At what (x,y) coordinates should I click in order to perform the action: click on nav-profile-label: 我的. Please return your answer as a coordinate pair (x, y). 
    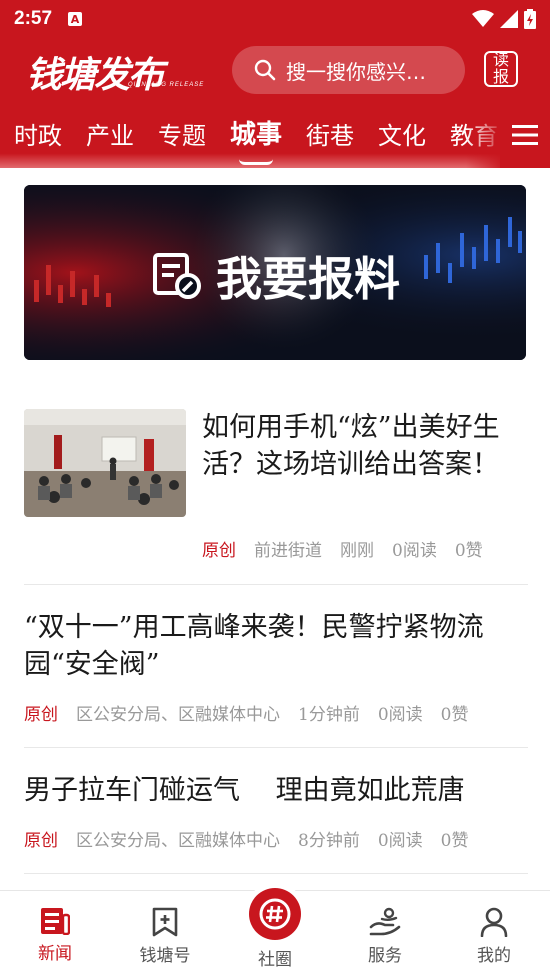
    Looking at the image, I should click on (494, 956).